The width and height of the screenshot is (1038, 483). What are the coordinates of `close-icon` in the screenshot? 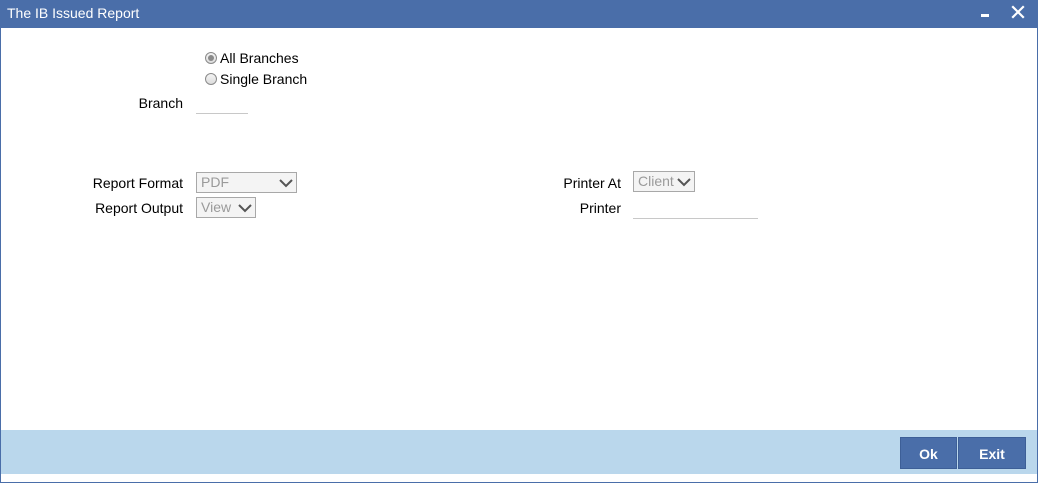 It's located at (1018, 12).